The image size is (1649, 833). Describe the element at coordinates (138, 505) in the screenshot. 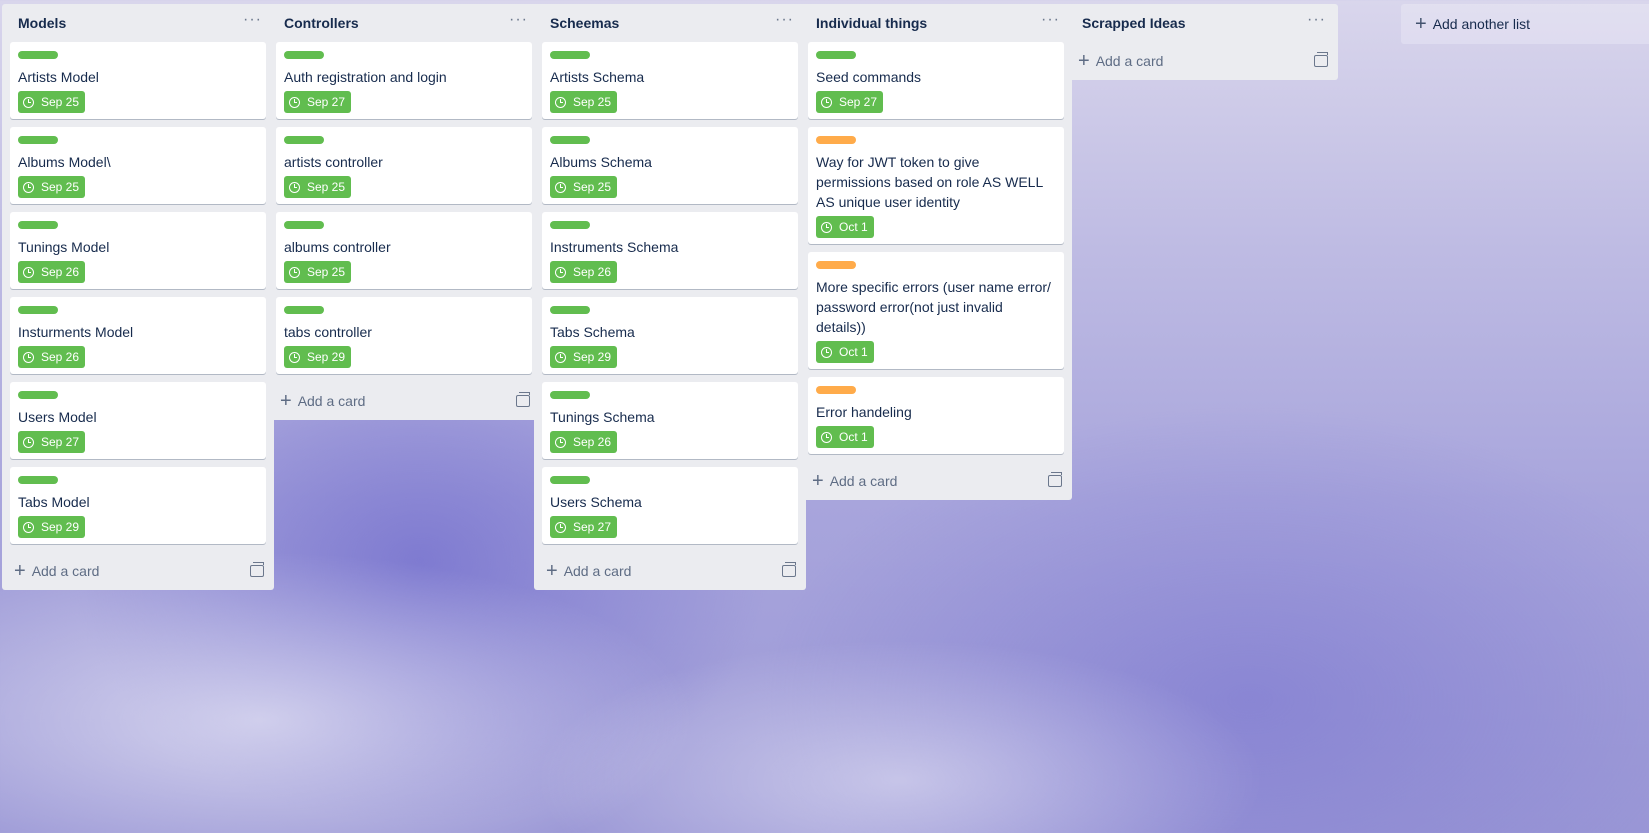

I see `card: Tabs Model Sep 29` at that location.